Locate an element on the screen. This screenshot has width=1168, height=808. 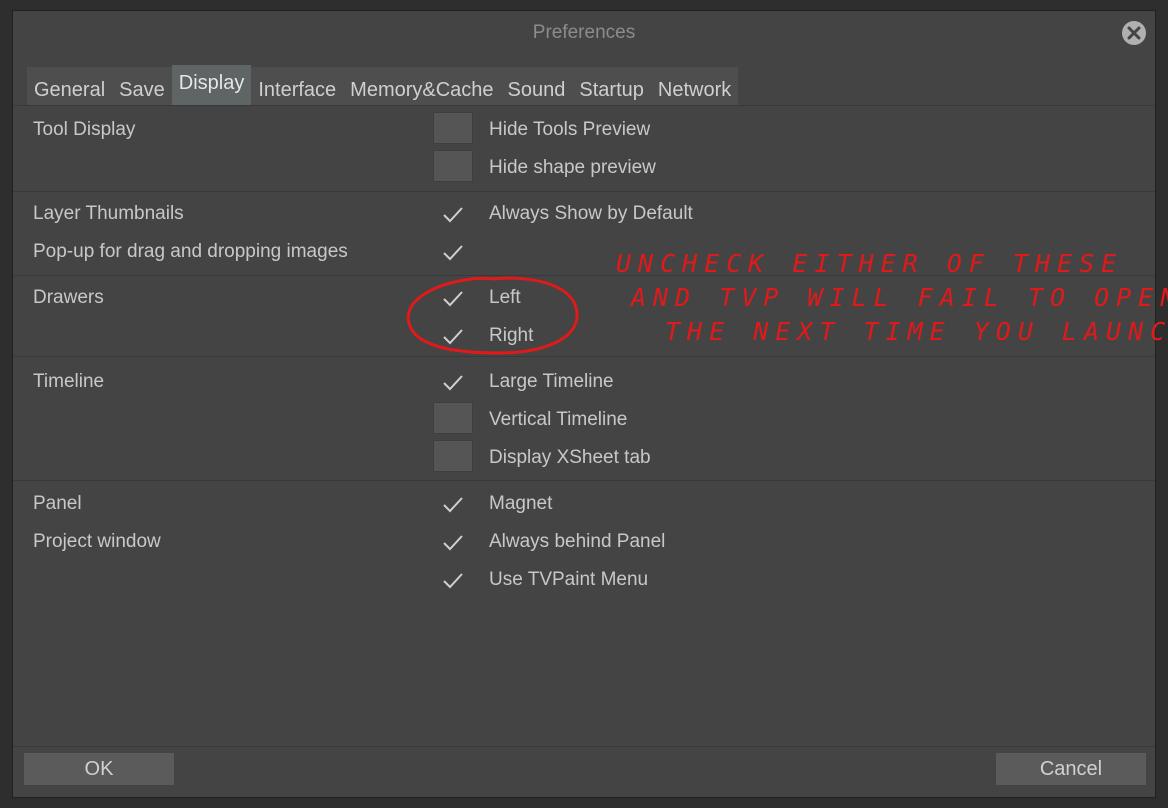
tab-memory-cache: Memory&Cache is located at coordinates (421, 87).